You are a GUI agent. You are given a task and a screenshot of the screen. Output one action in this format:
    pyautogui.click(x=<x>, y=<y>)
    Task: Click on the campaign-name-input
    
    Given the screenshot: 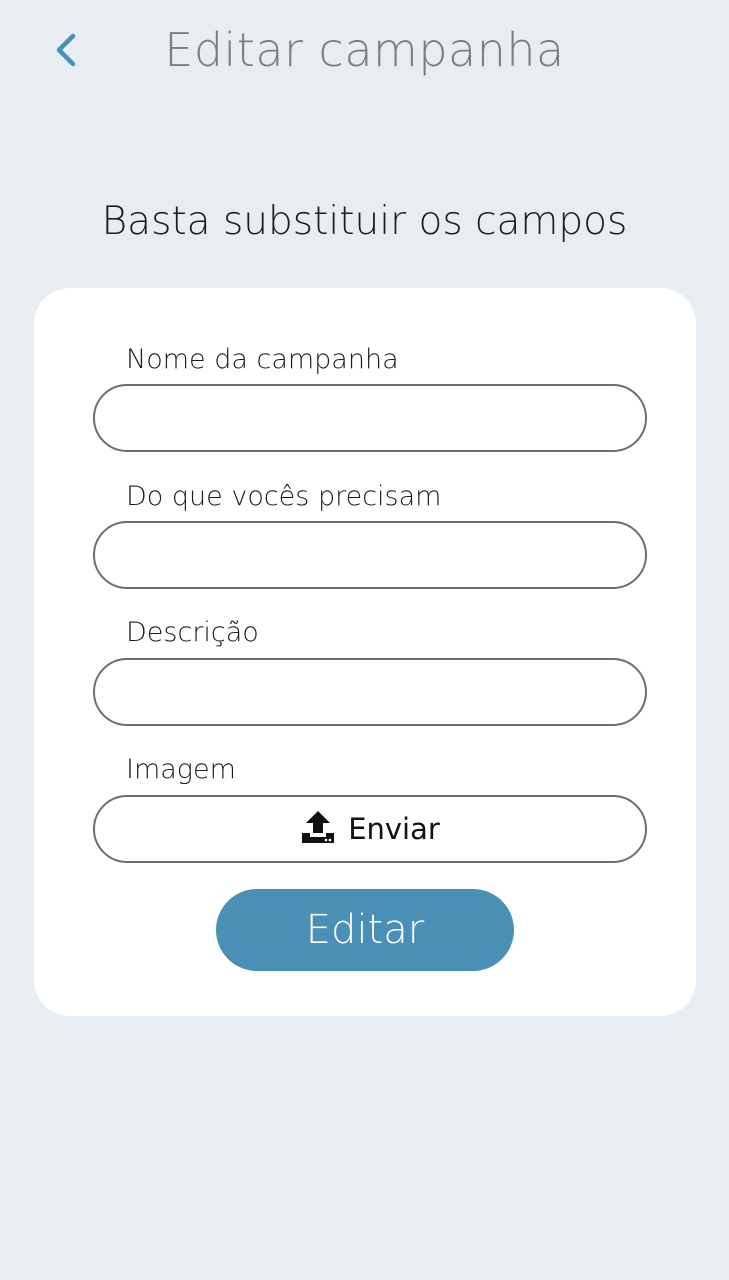 What is the action you would take?
    pyautogui.click(x=370, y=418)
    